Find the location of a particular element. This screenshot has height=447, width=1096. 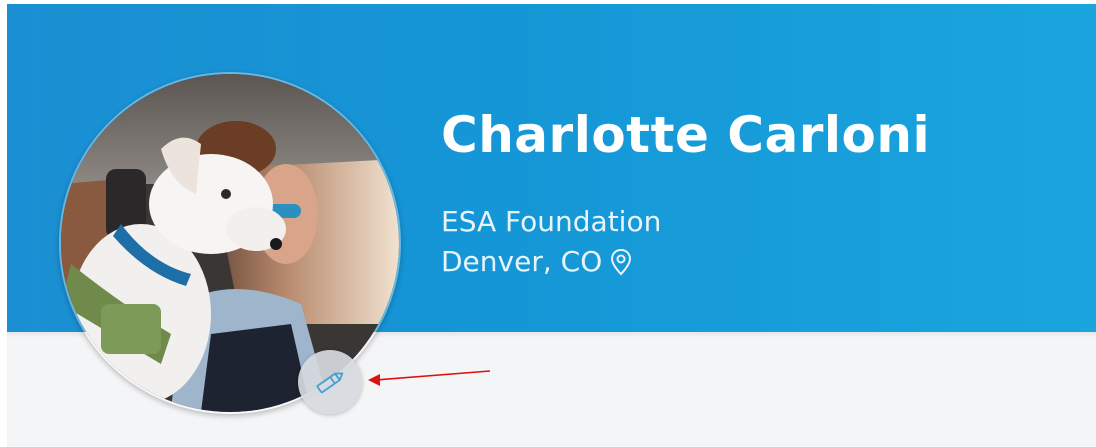

profile-location: Denver, CO is located at coordinates (536, 261).